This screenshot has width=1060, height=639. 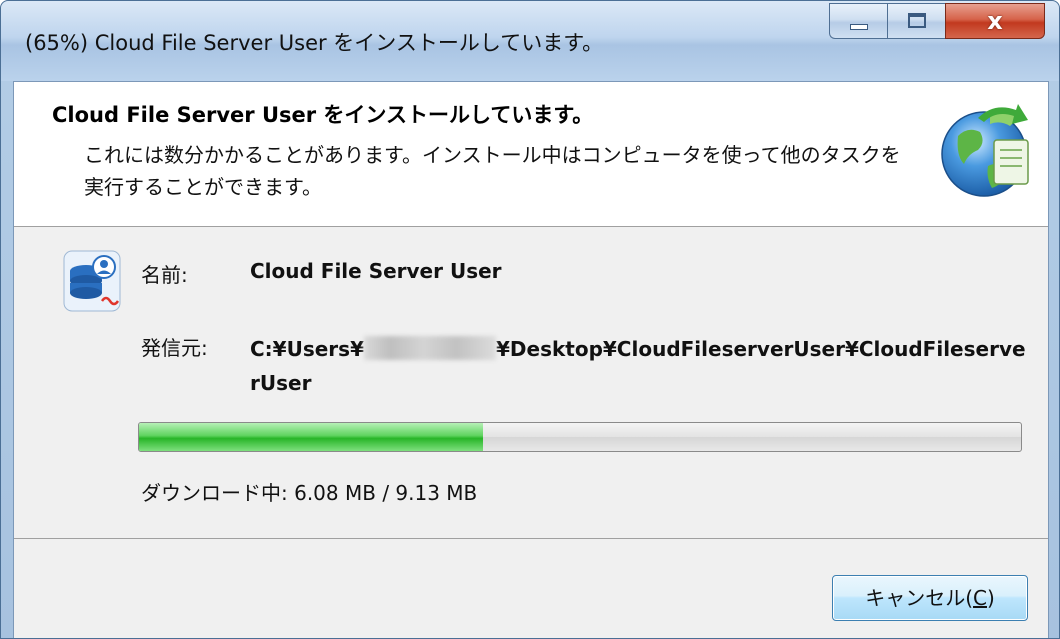 I want to click on caption-buttons: x, so click(x=937, y=23).